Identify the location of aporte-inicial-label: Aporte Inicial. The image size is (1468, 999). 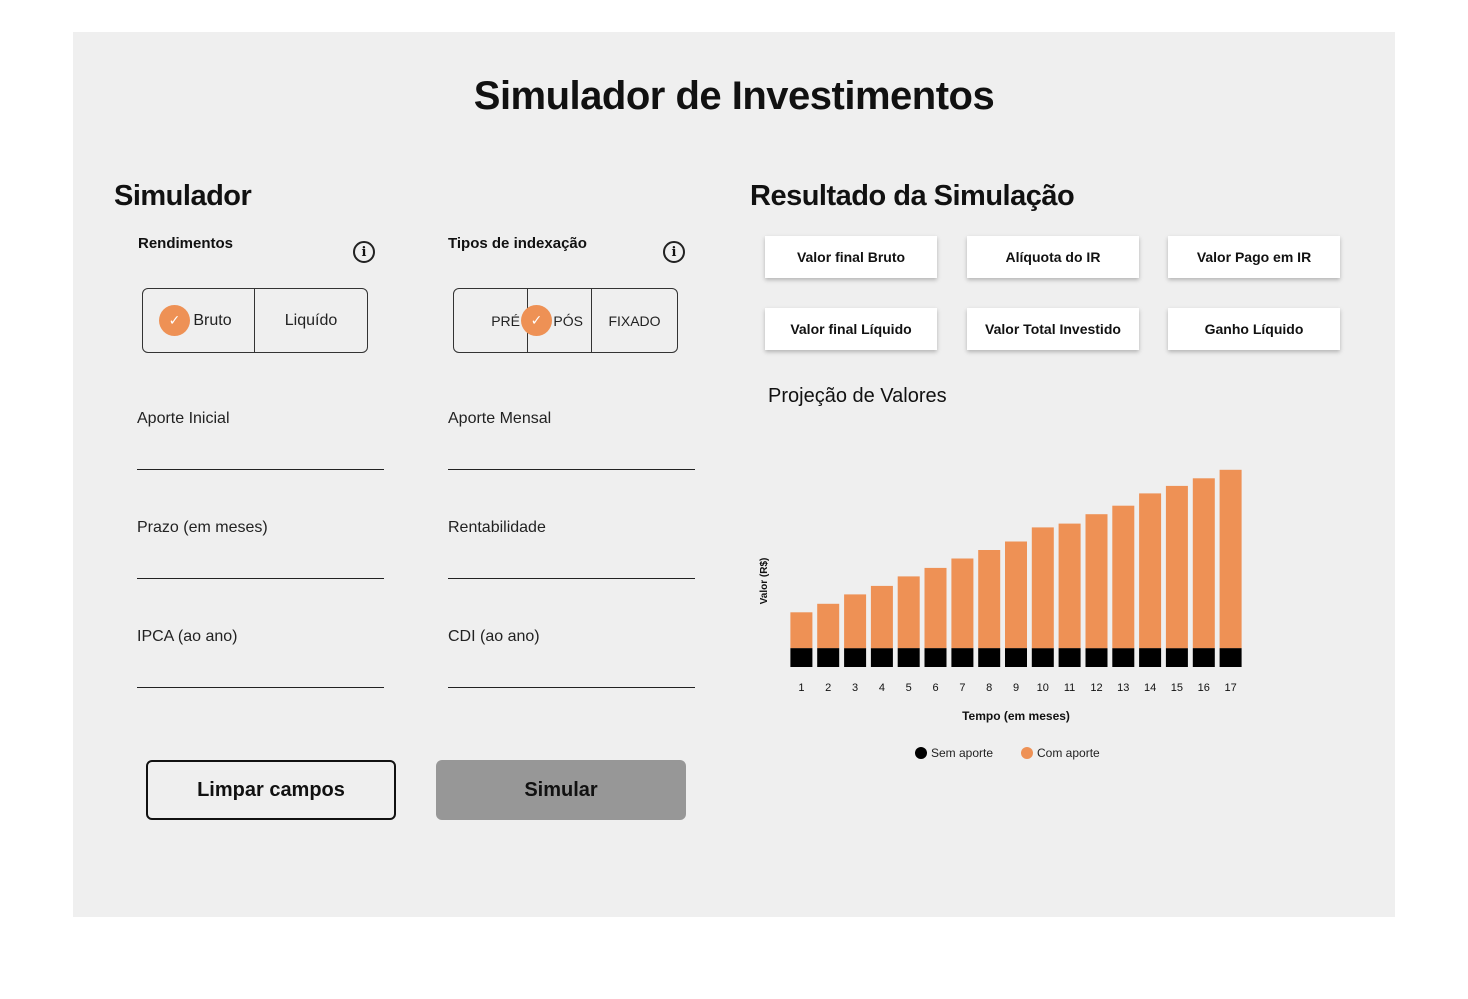
(183, 418).